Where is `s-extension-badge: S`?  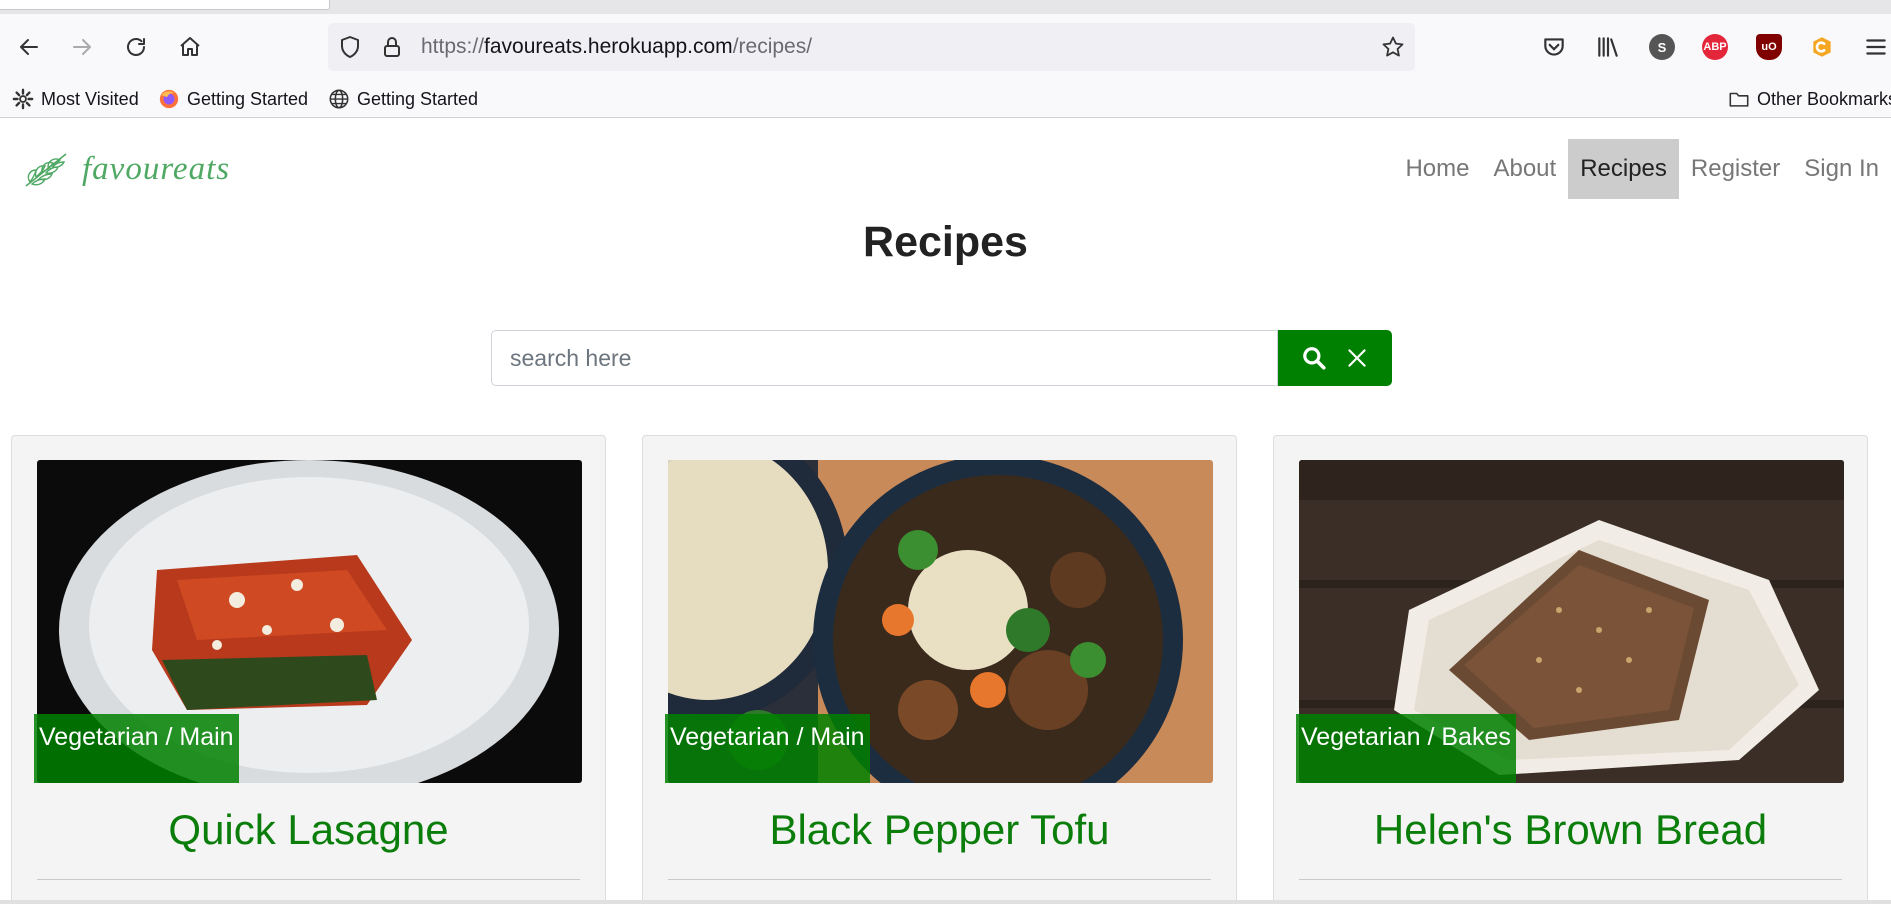 s-extension-badge: S is located at coordinates (1662, 47).